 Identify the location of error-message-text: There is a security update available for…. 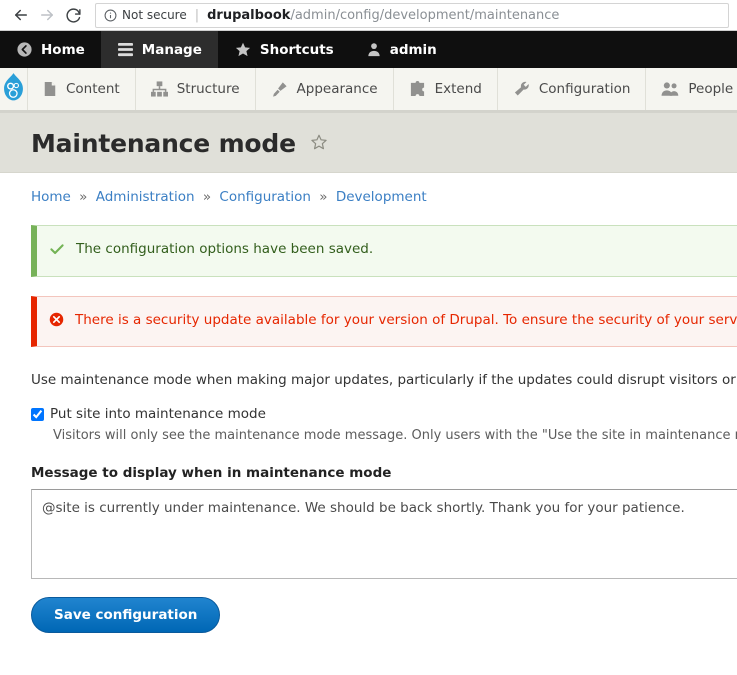
(406, 320).